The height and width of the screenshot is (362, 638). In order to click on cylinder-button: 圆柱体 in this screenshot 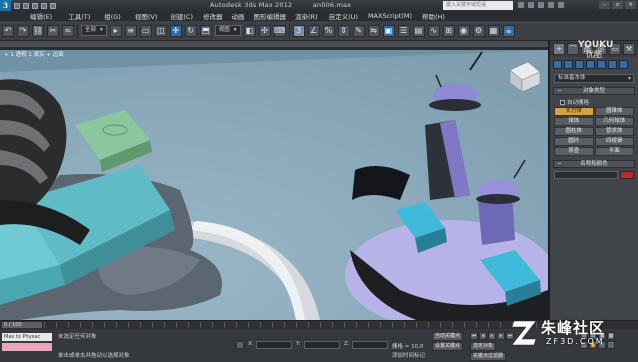, I will do `click(574, 131)`.